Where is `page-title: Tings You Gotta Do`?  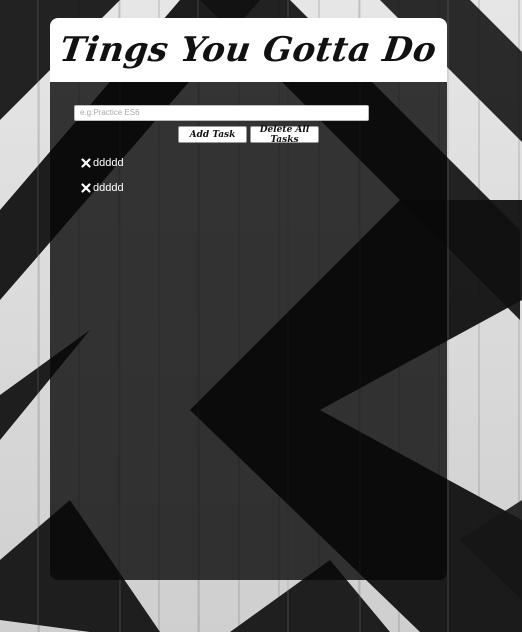
page-title: Tings You Gotta Do is located at coordinates (248, 50).